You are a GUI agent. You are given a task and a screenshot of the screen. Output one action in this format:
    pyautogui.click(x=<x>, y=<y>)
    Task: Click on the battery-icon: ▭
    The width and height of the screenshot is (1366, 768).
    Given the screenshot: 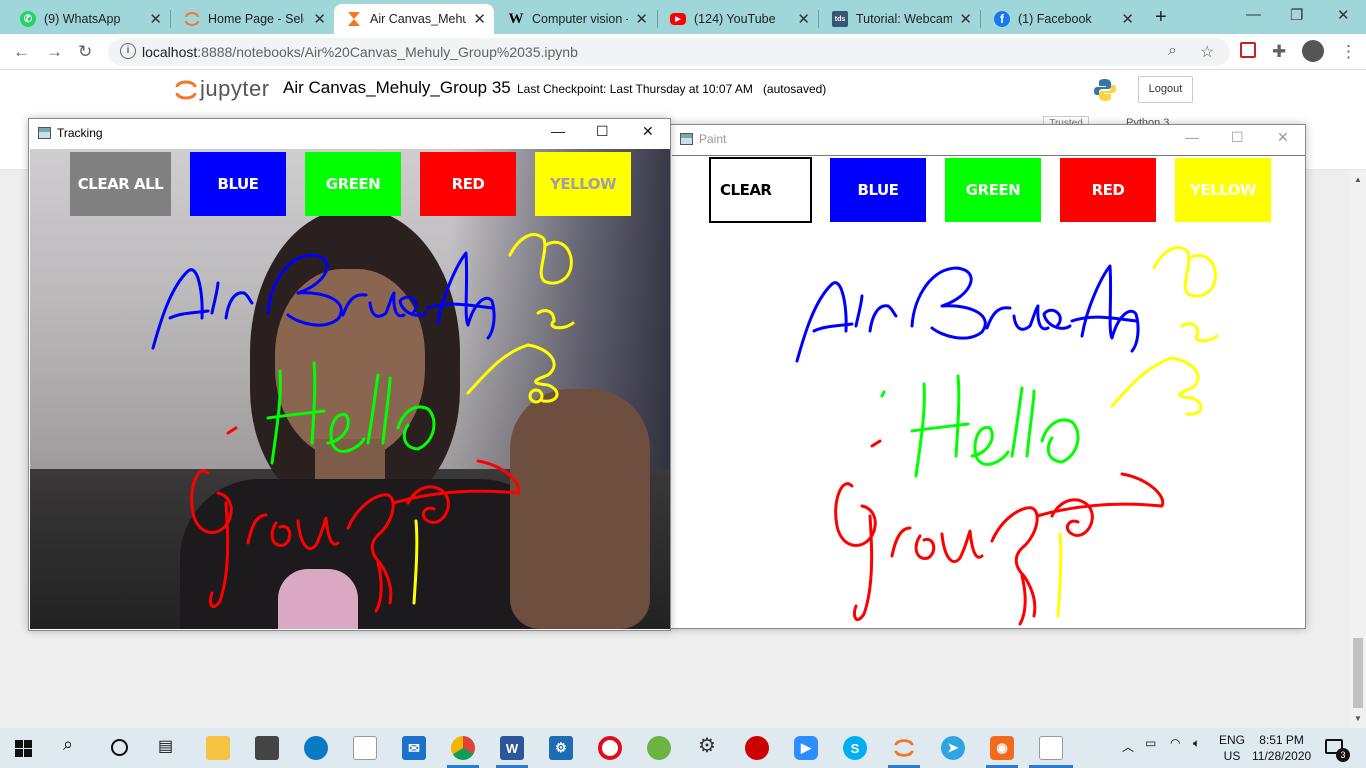 What is the action you would take?
    pyautogui.click(x=1150, y=743)
    